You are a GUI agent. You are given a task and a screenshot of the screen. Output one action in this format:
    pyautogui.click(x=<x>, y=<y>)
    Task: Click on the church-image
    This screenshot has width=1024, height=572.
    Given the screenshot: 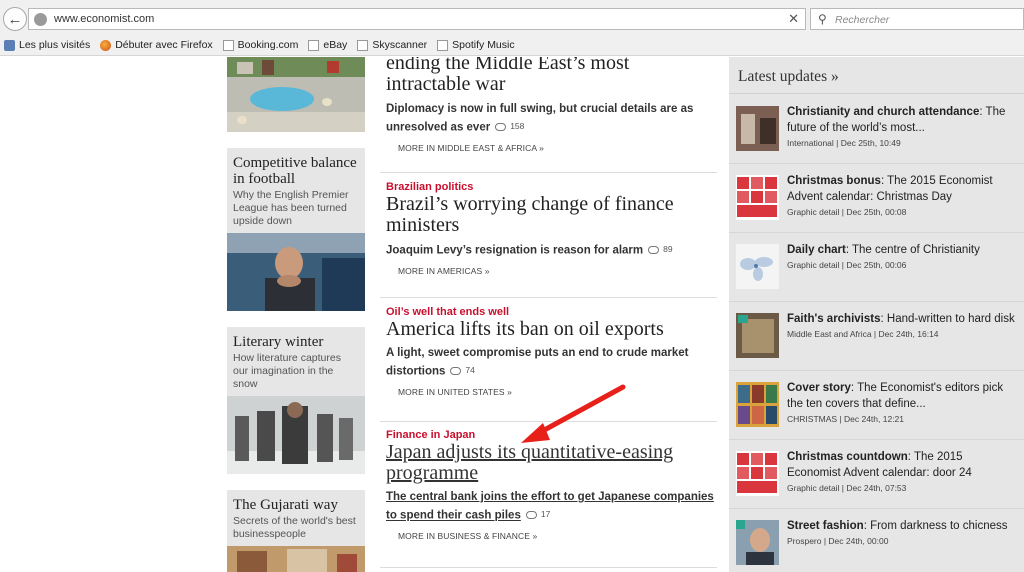 What is the action you would take?
    pyautogui.click(x=757, y=128)
    